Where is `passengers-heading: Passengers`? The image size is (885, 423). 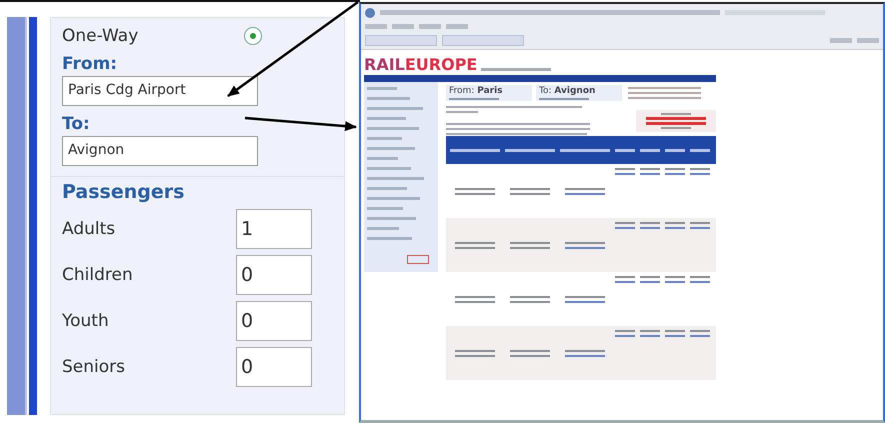
passengers-heading: Passengers is located at coordinates (123, 192).